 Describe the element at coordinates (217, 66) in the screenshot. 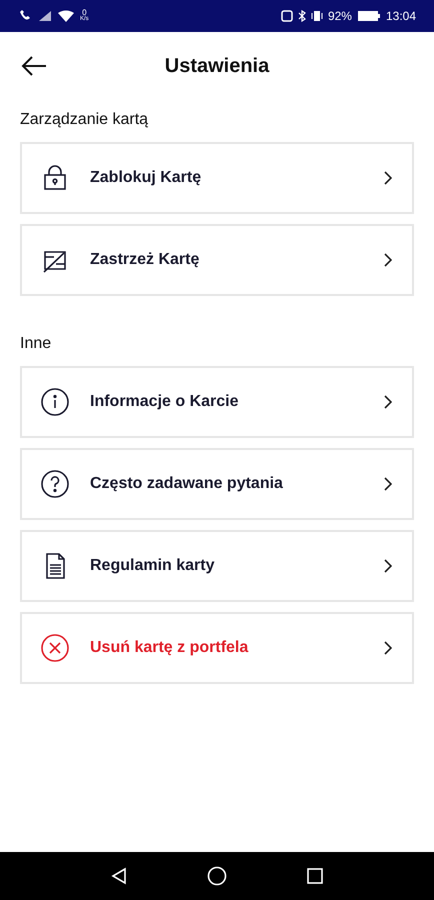

I see `page-title: Ustawienia` at that location.